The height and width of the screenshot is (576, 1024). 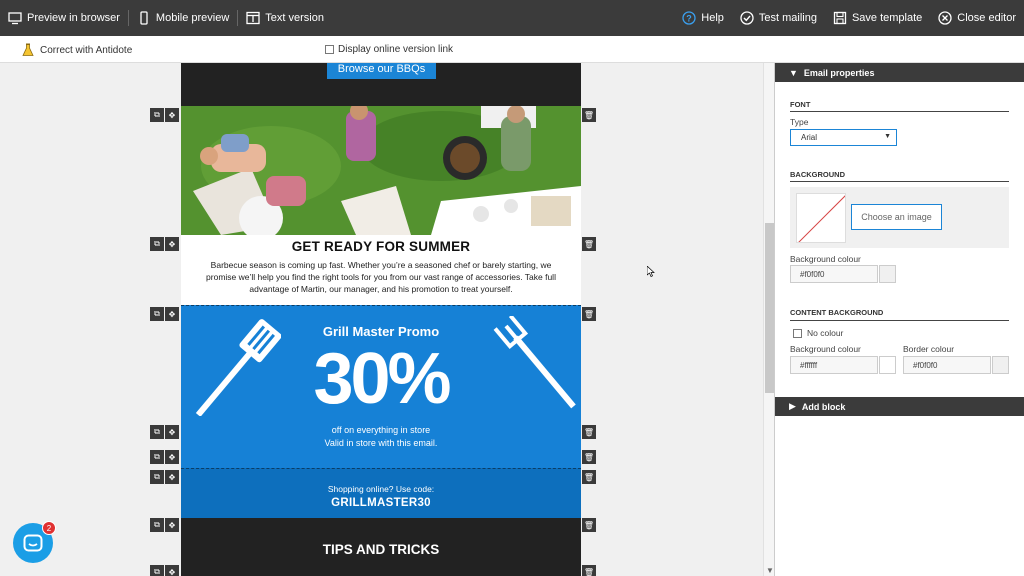 I want to click on email-properties-header: ▼ Email properties, so click(x=899, y=72).